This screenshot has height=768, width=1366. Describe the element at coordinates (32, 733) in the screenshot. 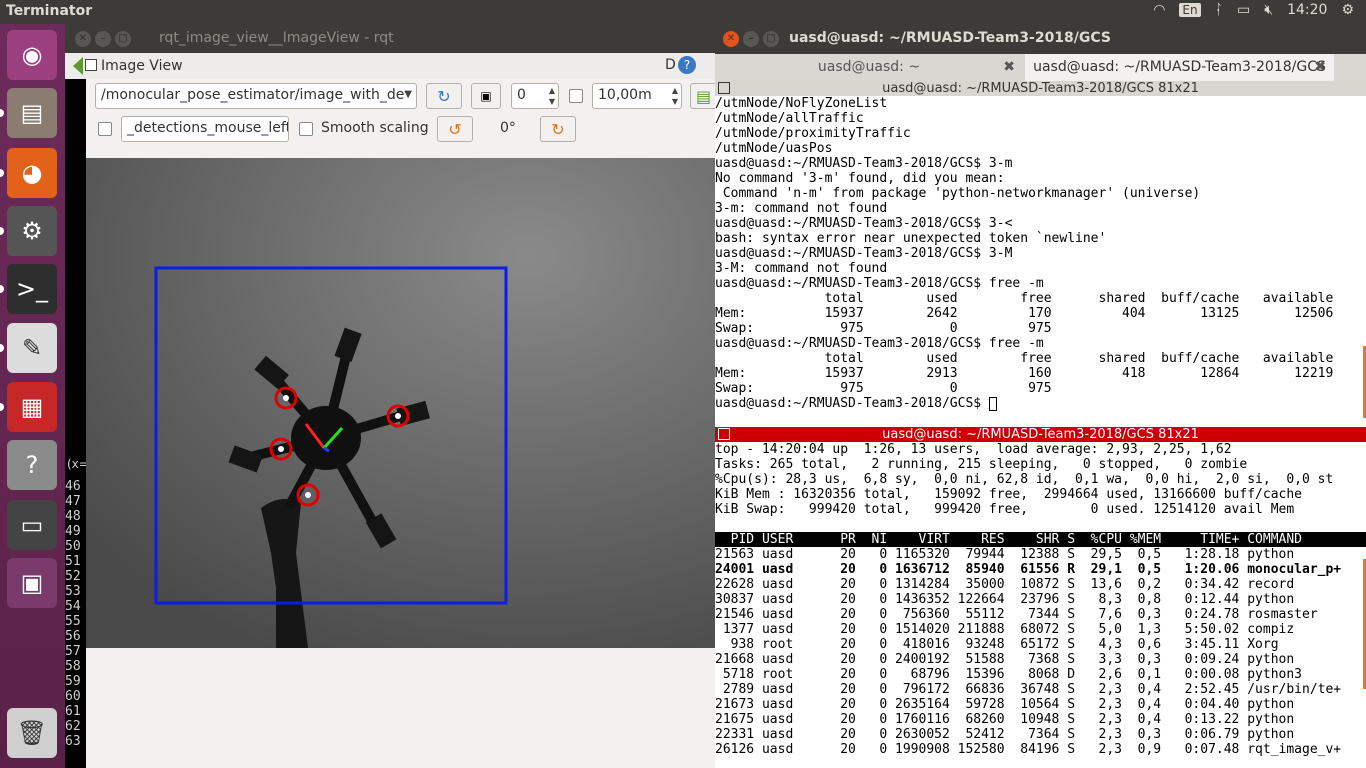

I see `trash-icon: 🗑︎` at that location.